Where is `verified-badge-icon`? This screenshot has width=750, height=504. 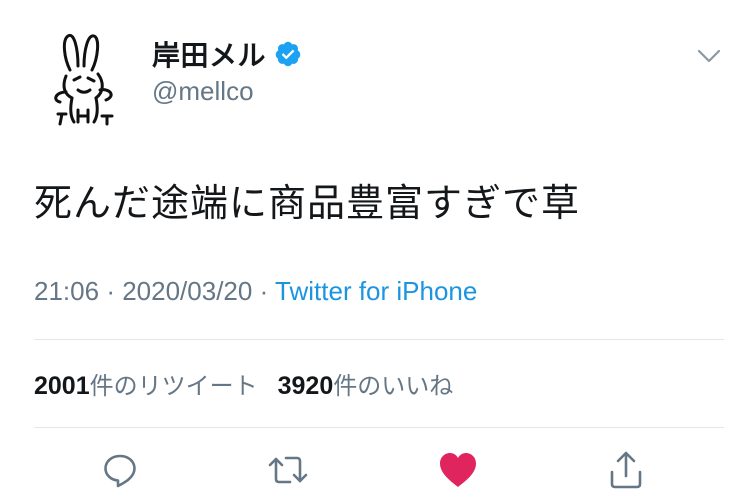 verified-badge-icon is located at coordinates (288, 54).